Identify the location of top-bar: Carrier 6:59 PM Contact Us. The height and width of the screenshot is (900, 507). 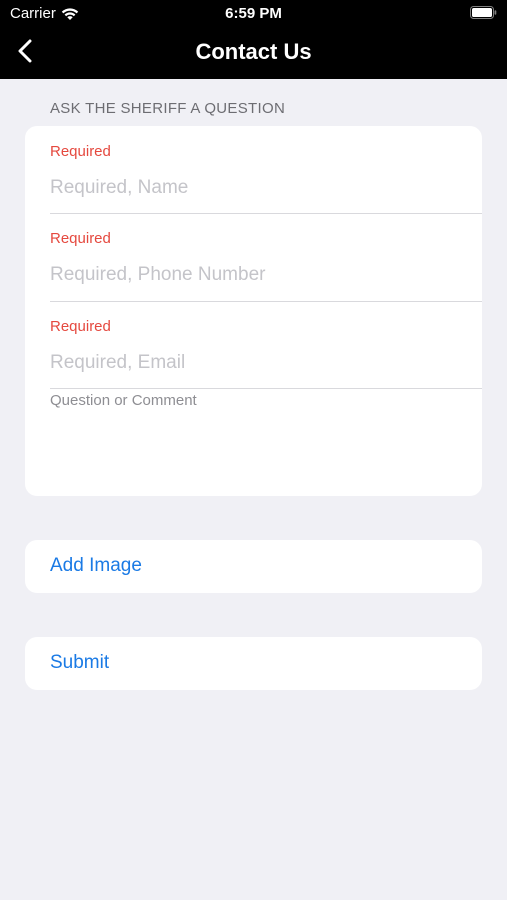
(253, 39).